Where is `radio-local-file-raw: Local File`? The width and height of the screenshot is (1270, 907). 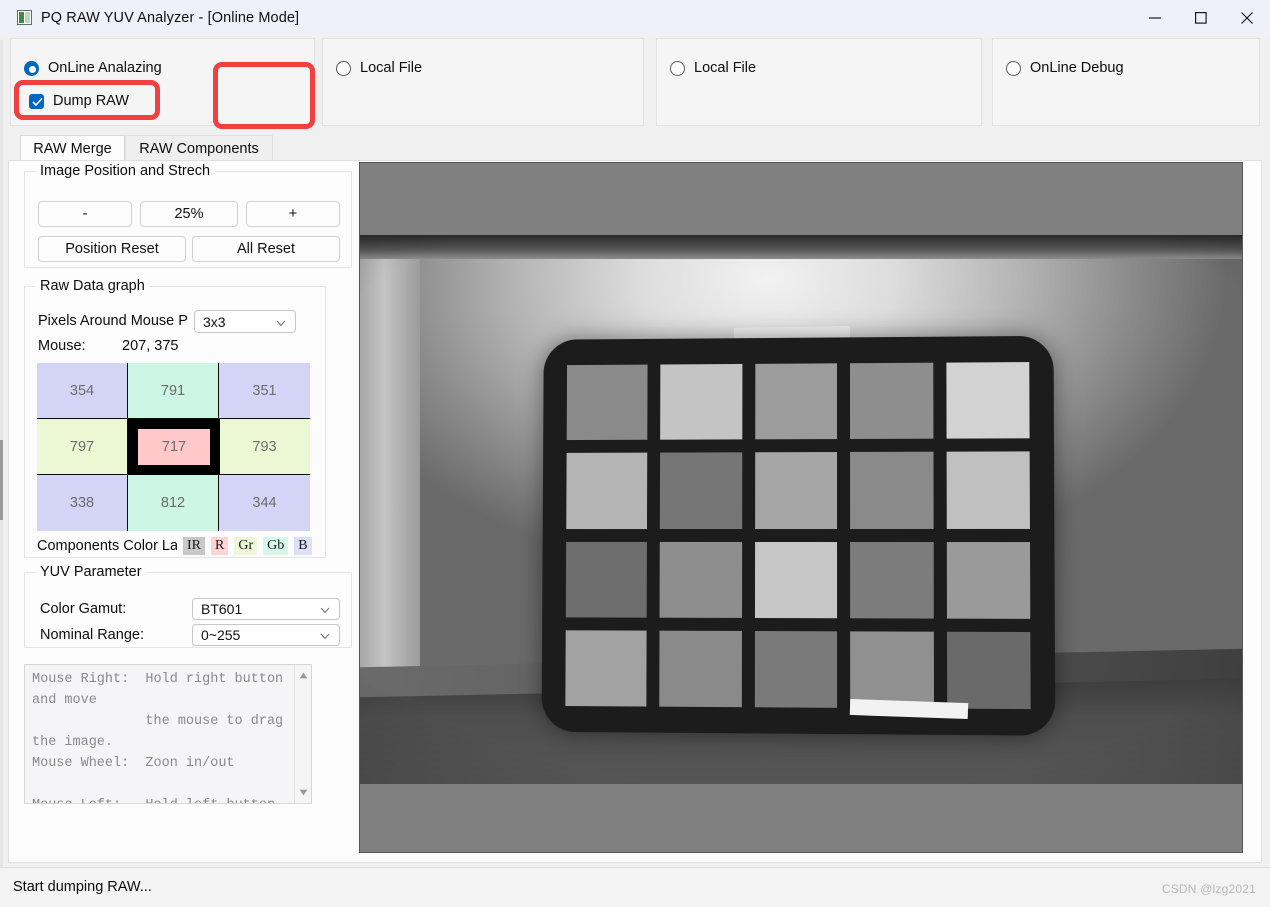 radio-local-file-raw: Local File is located at coordinates (379, 68).